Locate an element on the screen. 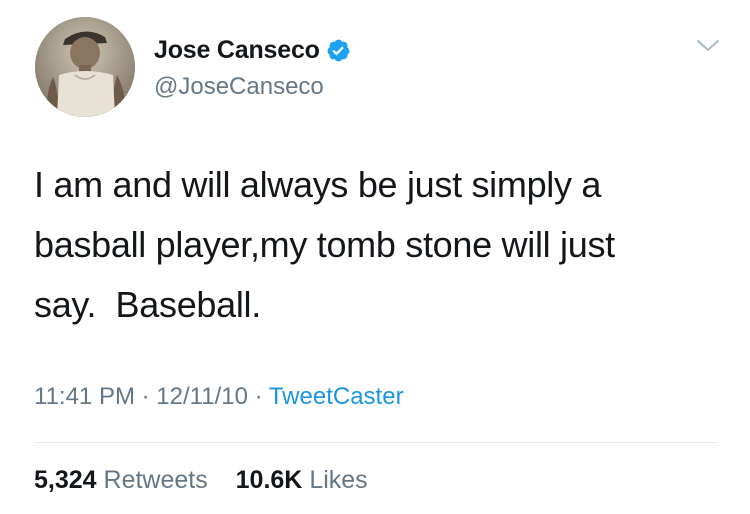 The height and width of the screenshot is (514, 750). likes-stat: 10.6K Likes is located at coordinates (302, 480).